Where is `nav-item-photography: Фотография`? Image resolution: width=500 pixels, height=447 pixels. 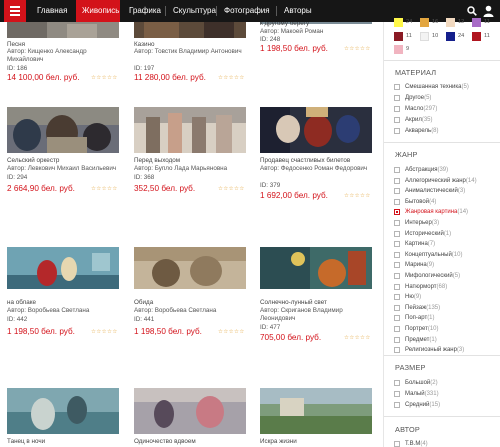
nav-item-photography: Фотография is located at coordinates (247, 11).